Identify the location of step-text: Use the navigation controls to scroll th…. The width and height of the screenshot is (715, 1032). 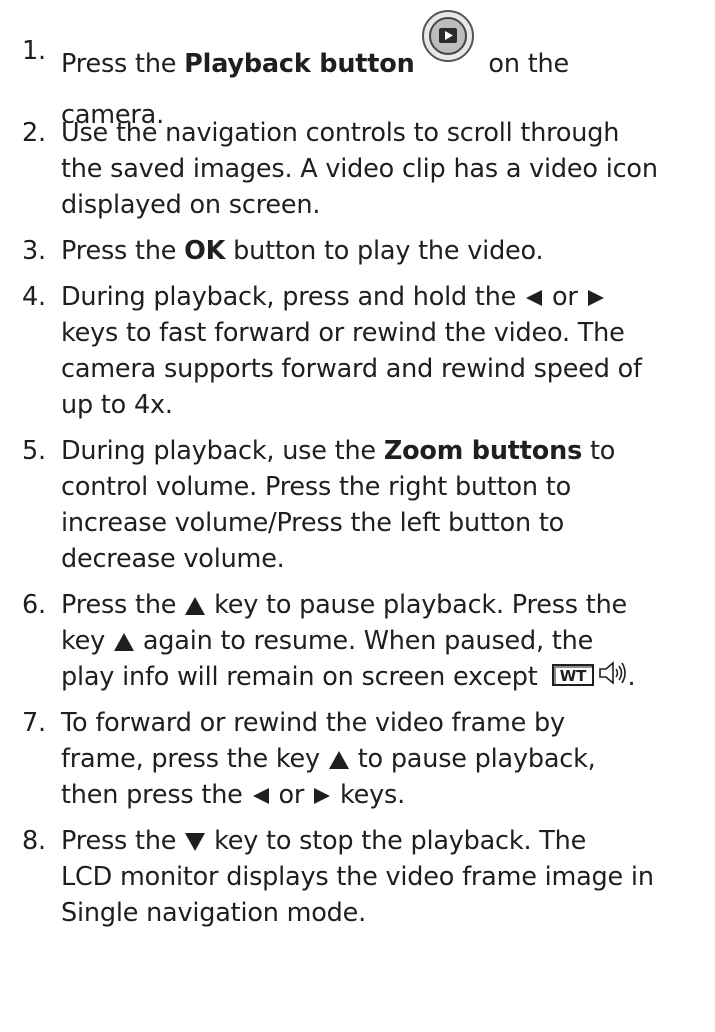
(387, 169).